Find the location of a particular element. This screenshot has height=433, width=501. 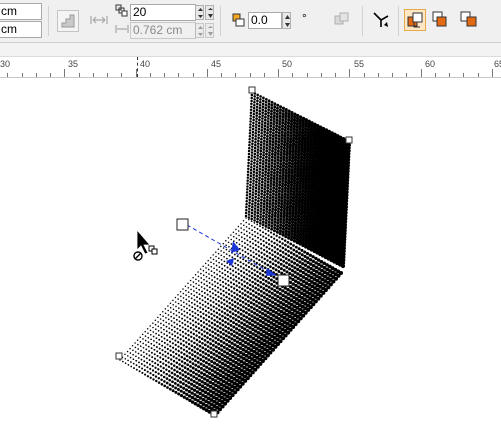

offset-input: 0.762 cm is located at coordinates (163, 30).